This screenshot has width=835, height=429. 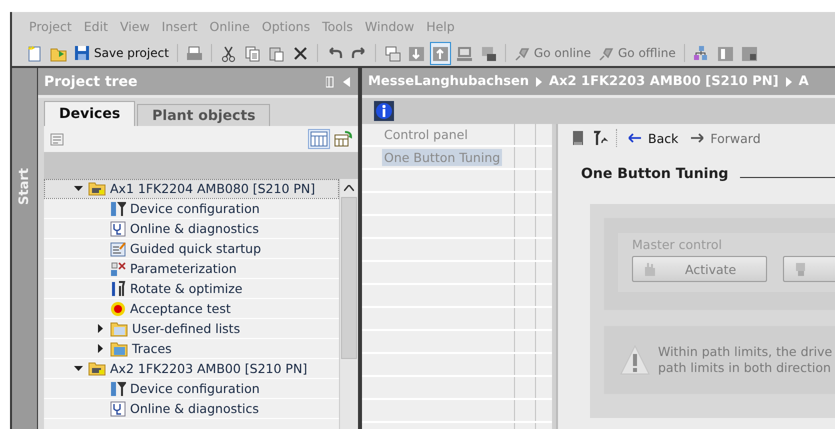 What do you see at coordinates (287, 26) in the screenshot?
I see `menu-item: Options` at bounding box center [287, 26].